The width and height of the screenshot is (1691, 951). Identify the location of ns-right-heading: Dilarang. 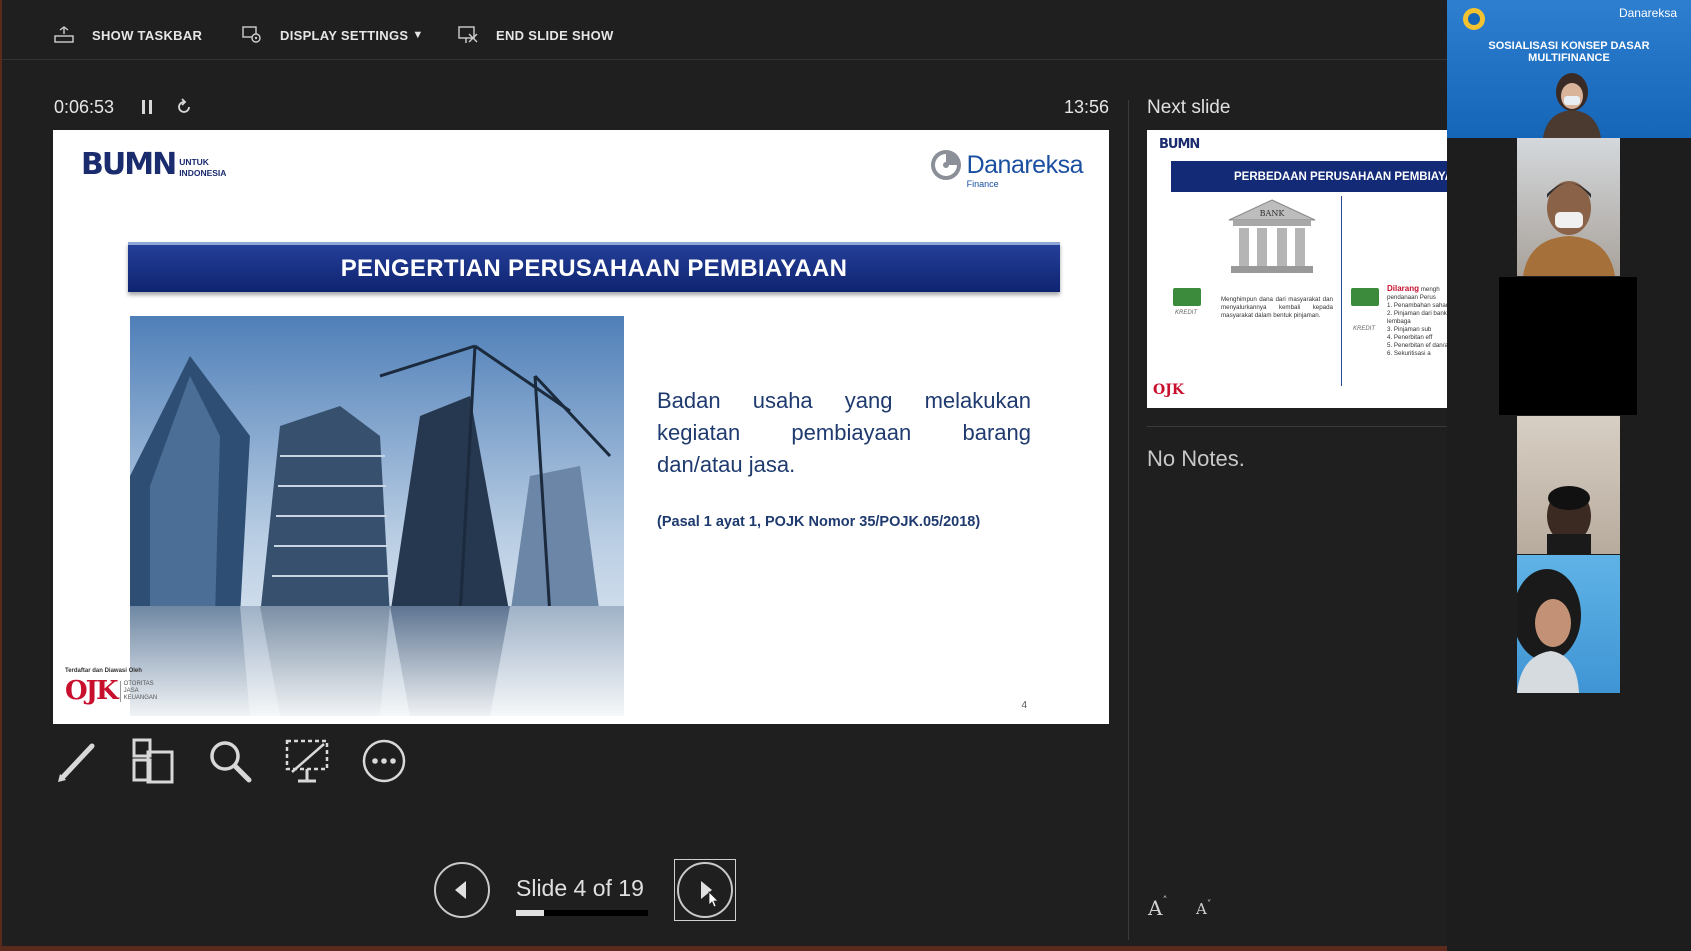
(1403, 288).